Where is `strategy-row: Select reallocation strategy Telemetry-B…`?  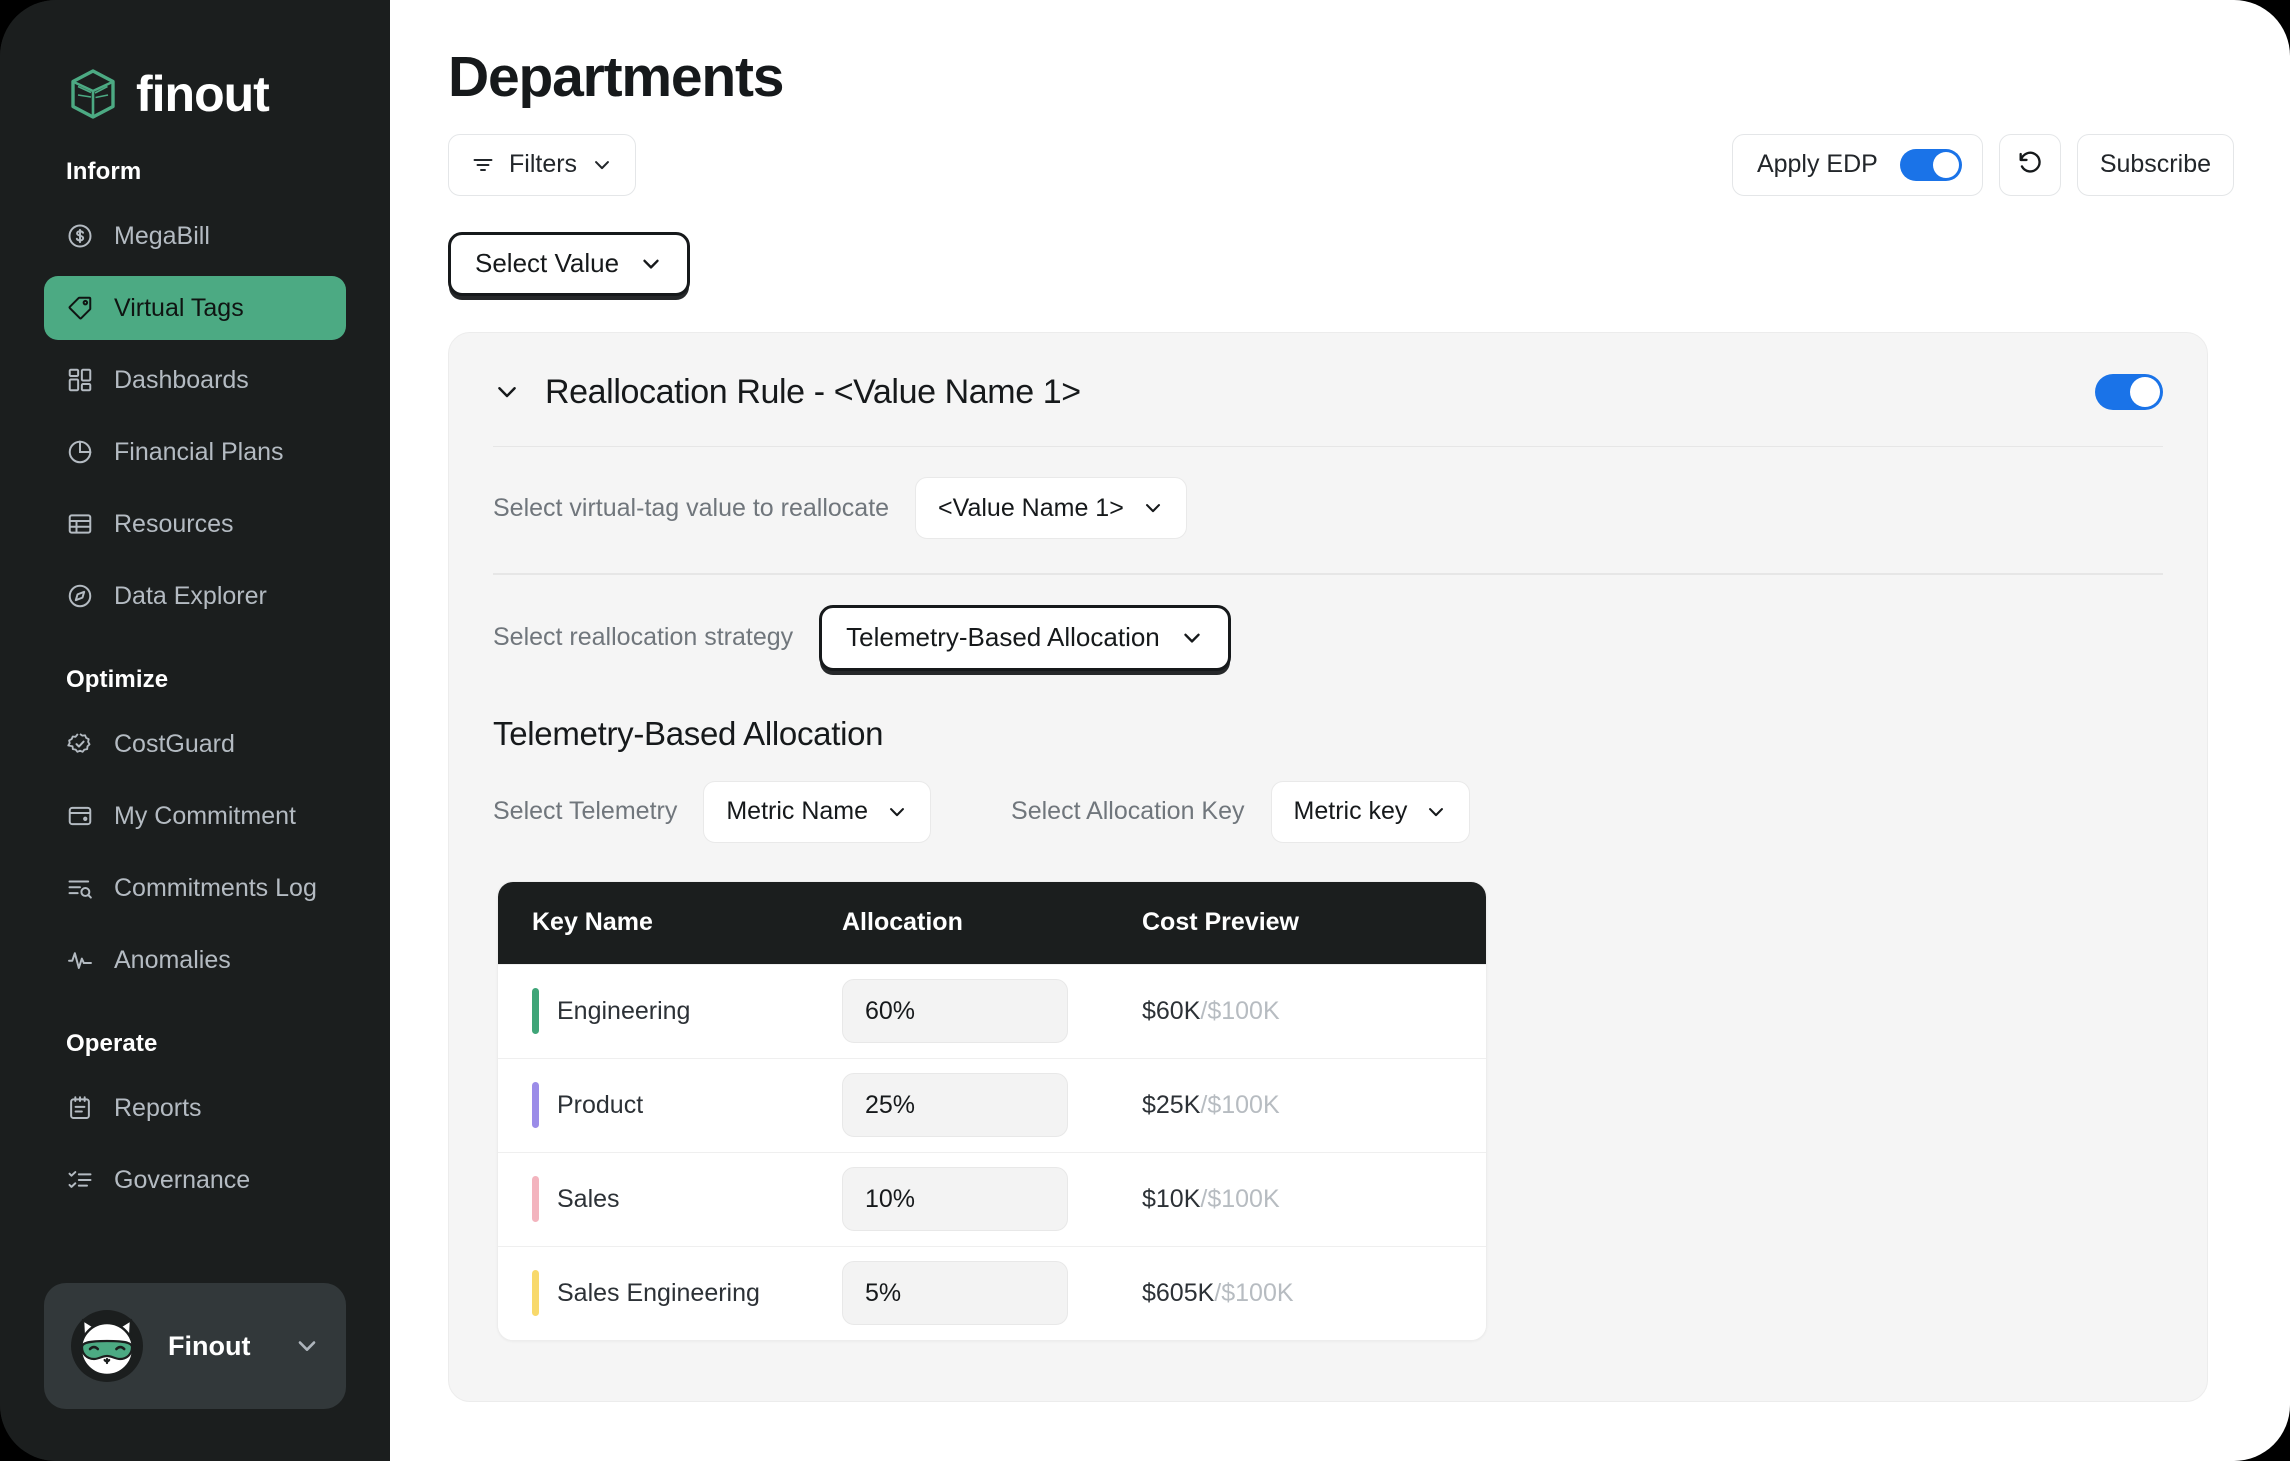
strategy-row: Select reallocation strategy Telemetry-B… is located at coordinates (1328, 623).